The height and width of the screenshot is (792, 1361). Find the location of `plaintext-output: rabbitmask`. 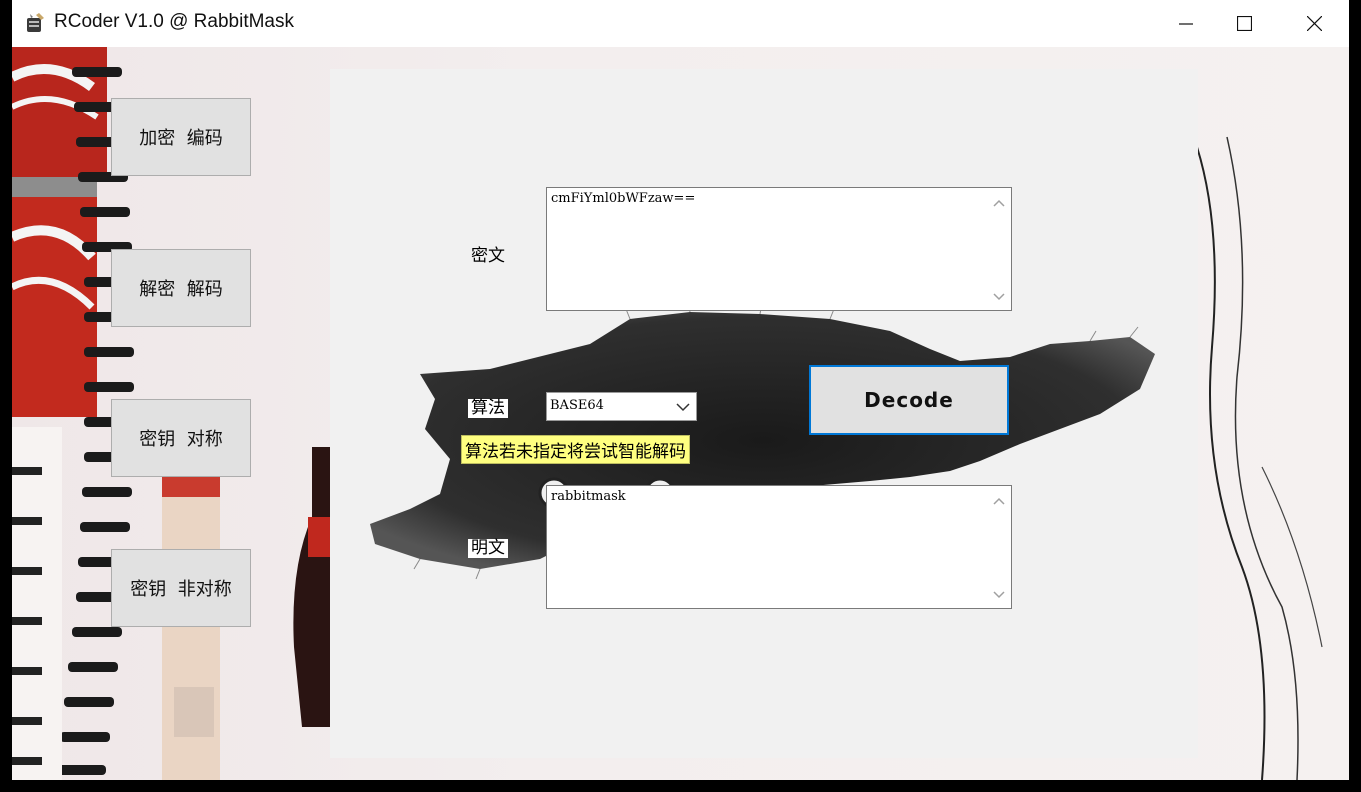

plaintext-output: rabbitmask is located at coordinates (779, 547).